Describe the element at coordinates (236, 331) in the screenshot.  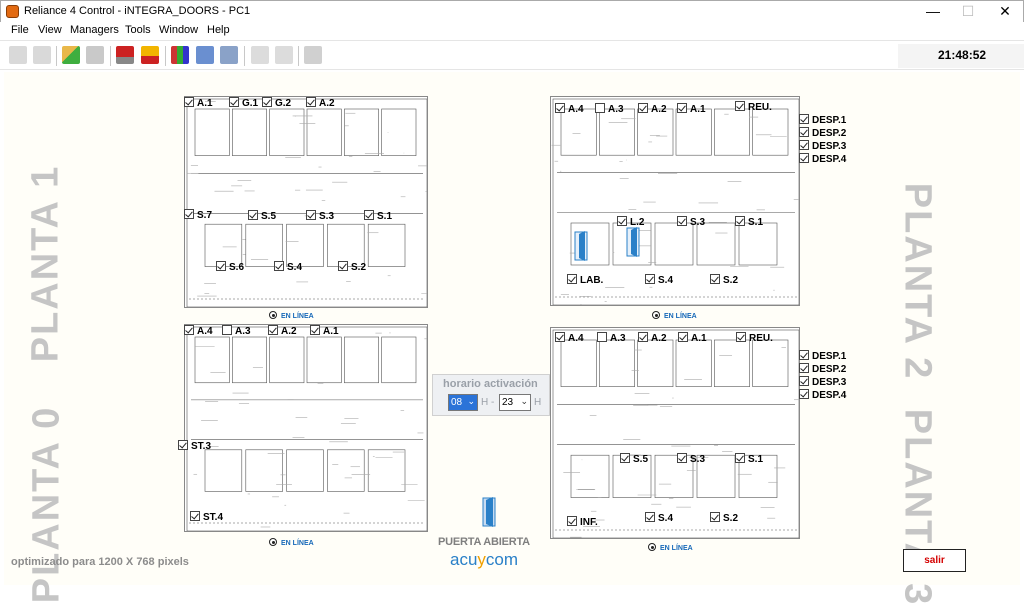
I see `door-checkbox-planta0-a3: A.3` at that location.